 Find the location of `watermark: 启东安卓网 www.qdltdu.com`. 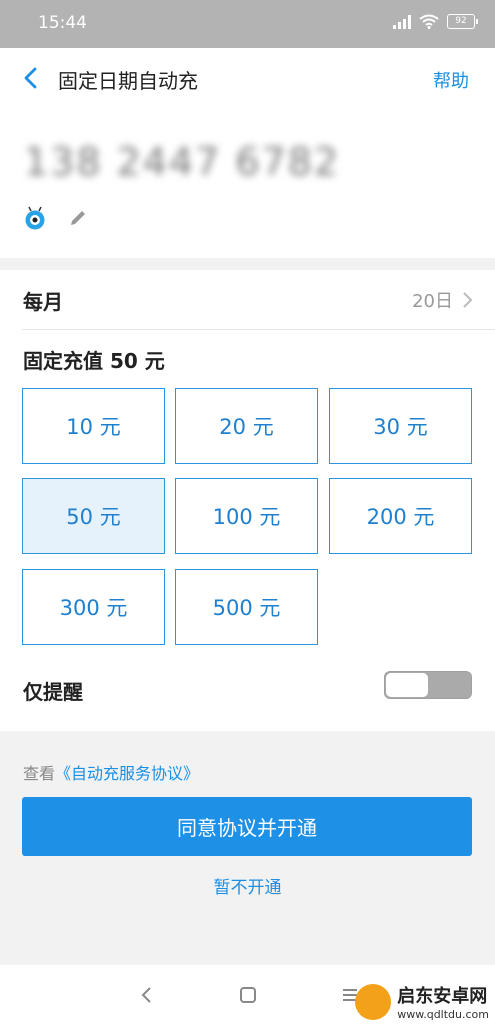

watermark: 启东安卓网 www.qdltdu.com is located at coordinates (422, 1001).